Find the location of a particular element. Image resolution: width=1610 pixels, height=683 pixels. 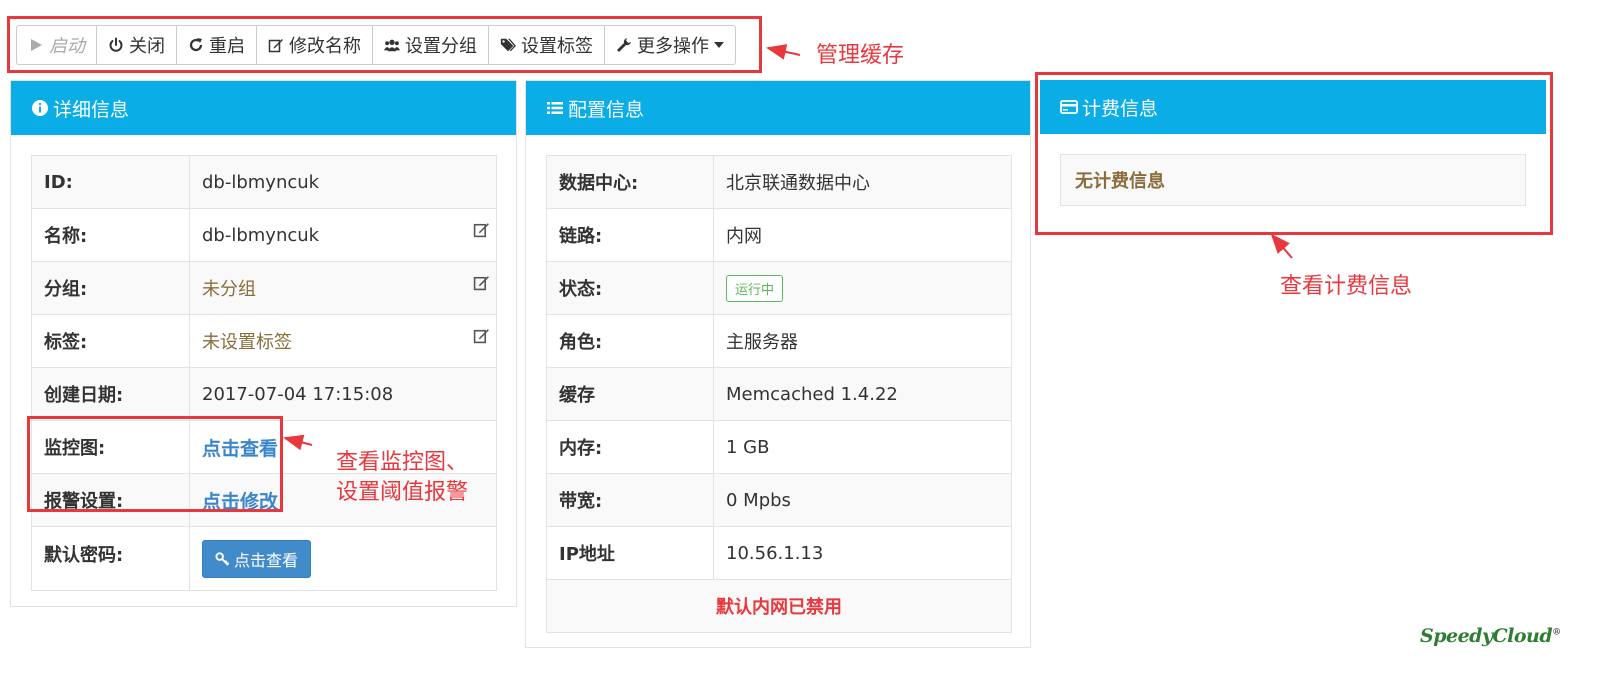

role-value: 主服务器 is located at coordinates (862, 341).